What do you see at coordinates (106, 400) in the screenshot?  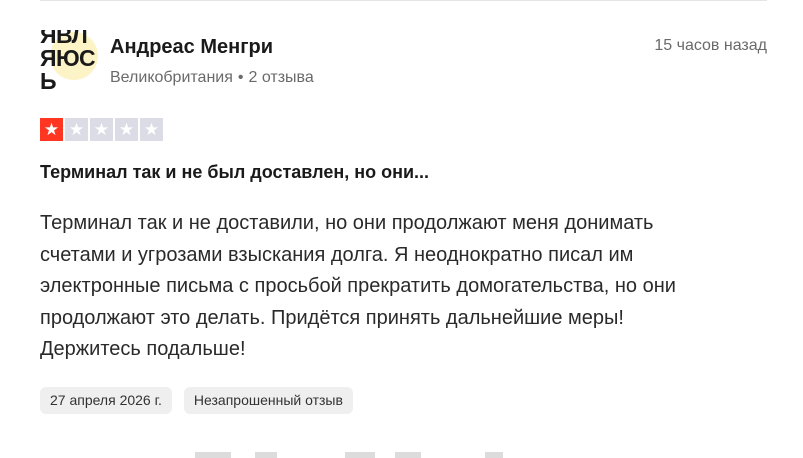 I see `date-tag: 27 апреля 2026 г.` at bounding box center [106, 400].